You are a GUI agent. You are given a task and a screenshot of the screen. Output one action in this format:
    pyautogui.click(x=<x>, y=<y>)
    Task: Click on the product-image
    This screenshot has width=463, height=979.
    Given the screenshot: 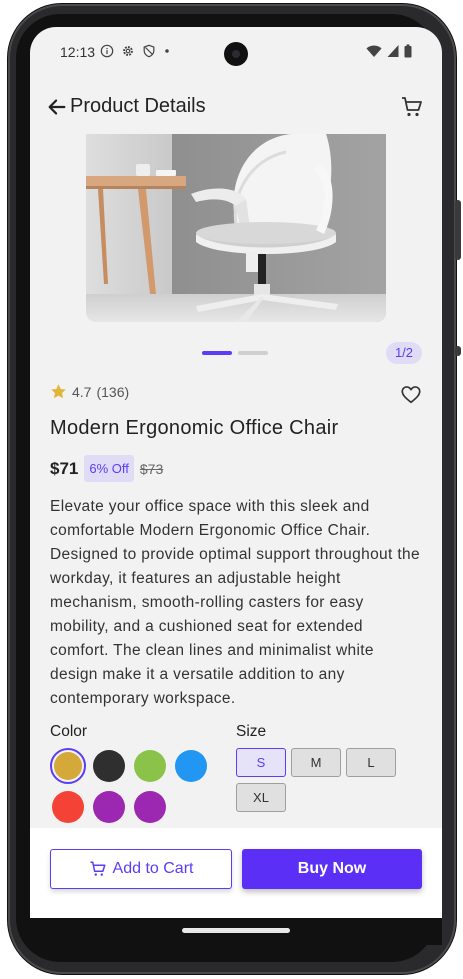 What is the action you would take?
    pyautogui.click(x=236, y=228)
    